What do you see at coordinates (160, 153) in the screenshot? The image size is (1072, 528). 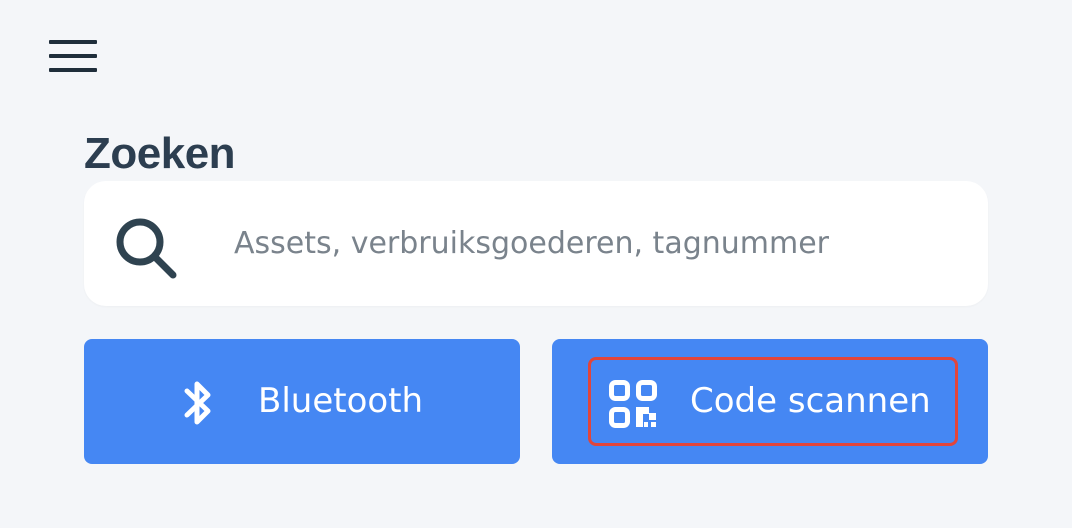 I see `search-section-title: Zoeken` at bounding box center [160, 153].